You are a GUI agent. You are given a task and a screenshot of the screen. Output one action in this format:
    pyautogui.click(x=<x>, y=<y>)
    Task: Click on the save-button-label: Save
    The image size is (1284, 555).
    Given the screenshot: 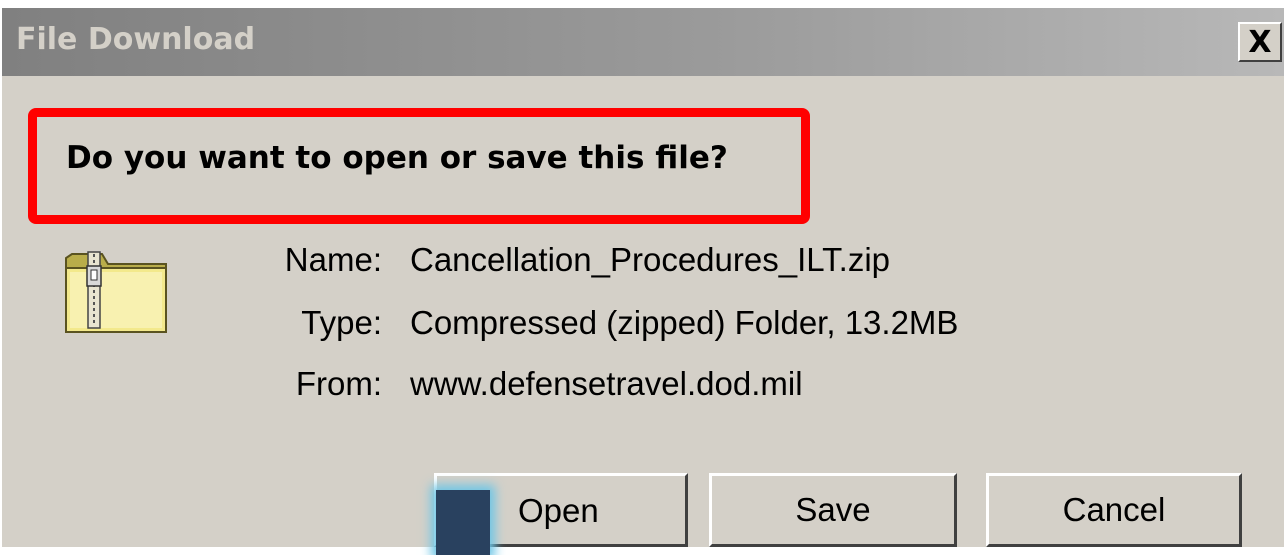 What is the action you would take?
    pyautogui.click(x=833, y=509)
    